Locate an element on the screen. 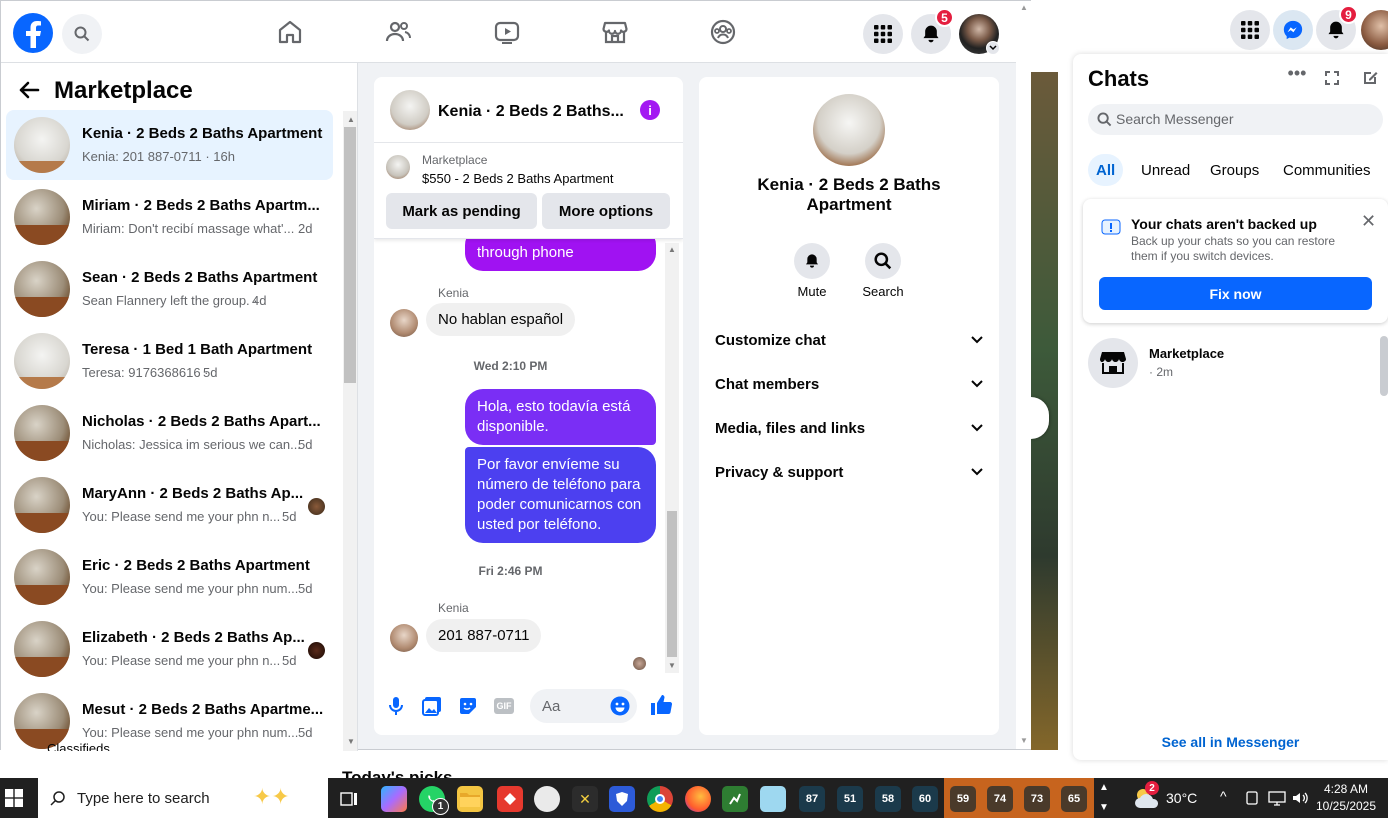 The image size is (1388, 818). taskbar-app-51: 51 is located at coordinates (850, 799).